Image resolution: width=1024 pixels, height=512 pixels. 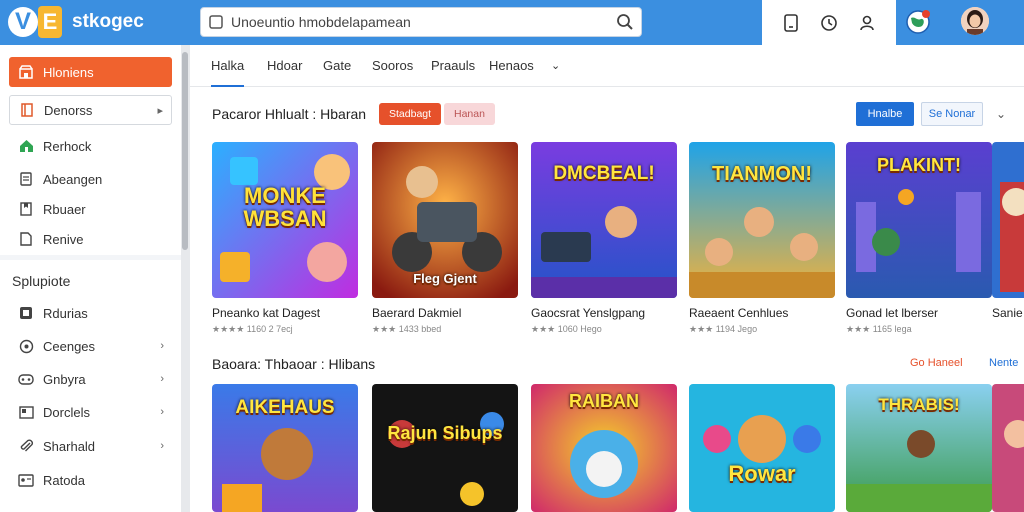 I want to click on tab-bar: Halka Hdoar Gate Sooros Praauls Henaos ⌄, so click(x=607, y=66).